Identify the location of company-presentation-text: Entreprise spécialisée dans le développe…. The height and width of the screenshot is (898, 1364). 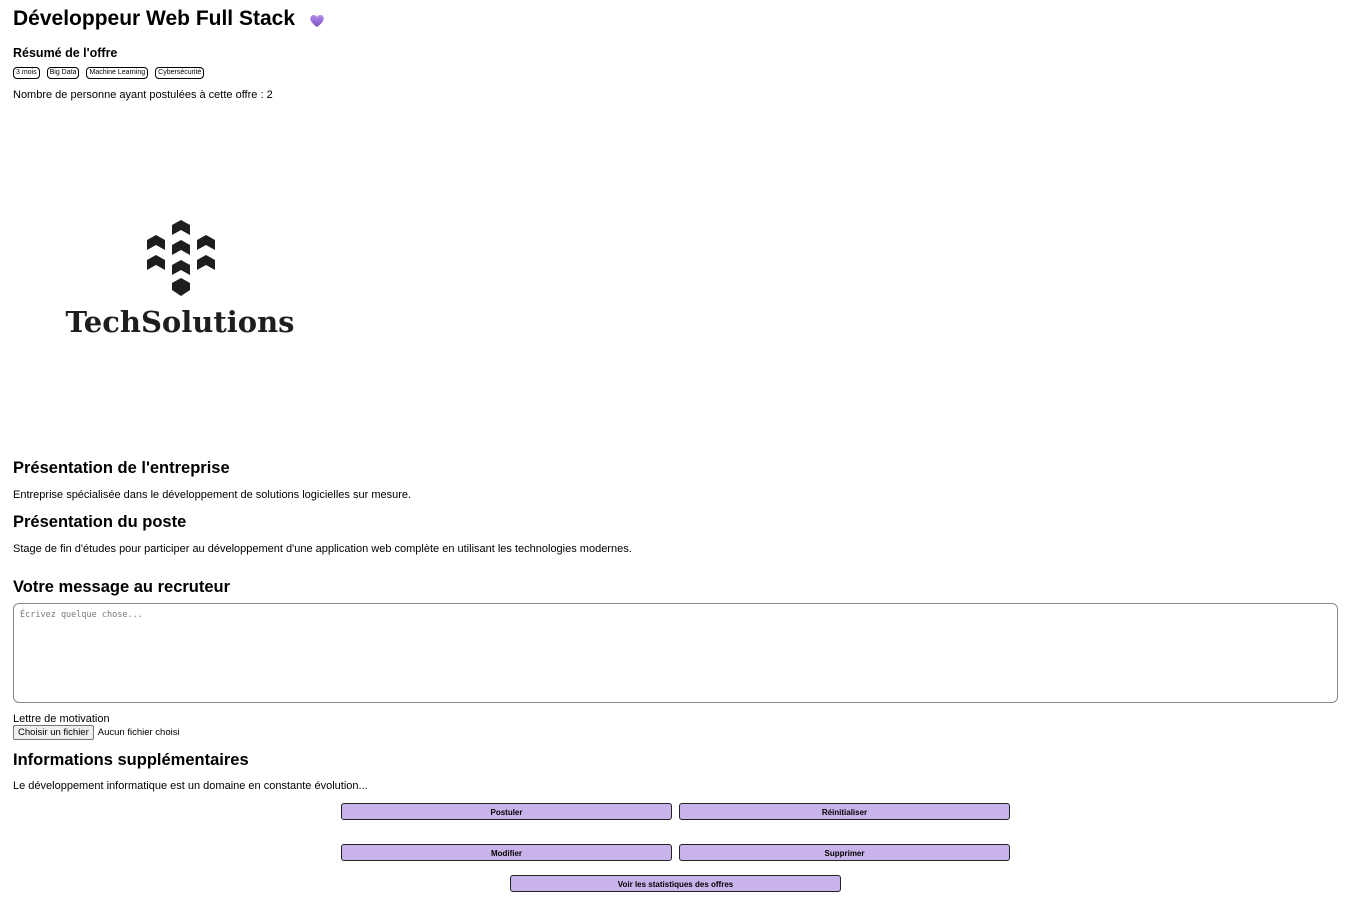
(212, 495).